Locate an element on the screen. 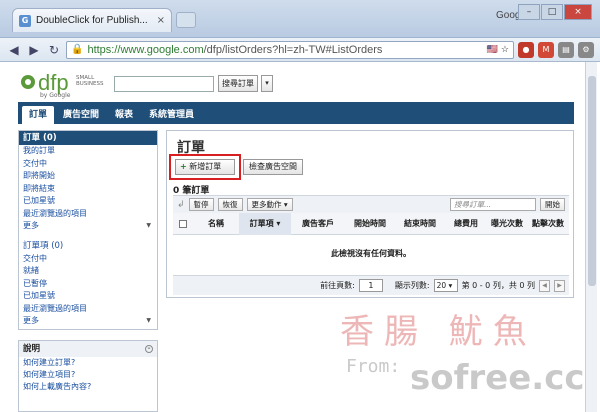 The height and width of the screenshot is (412, 600). minimize-button: – is located at coordinates (529, 12).